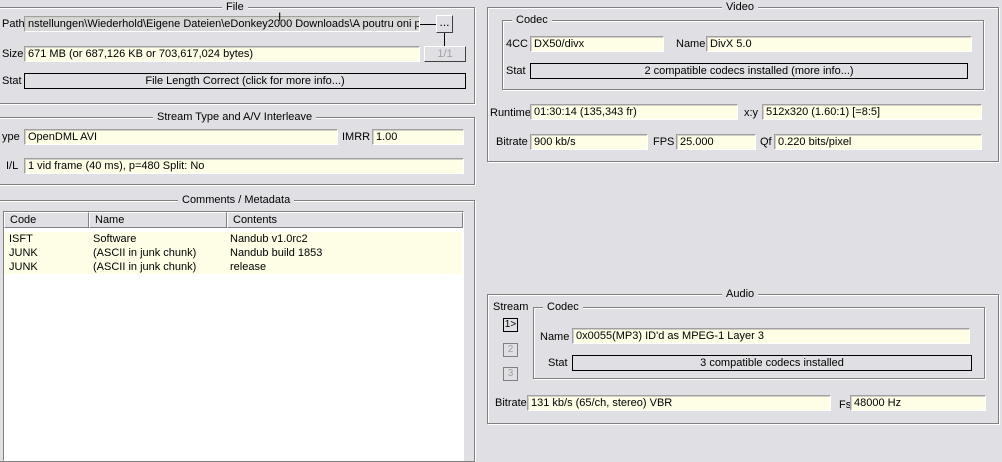 The image size is (1002, 462). Describe the element at coordinates (46, 220) in the screenshot. I see `column-header-code: Code` at that location.